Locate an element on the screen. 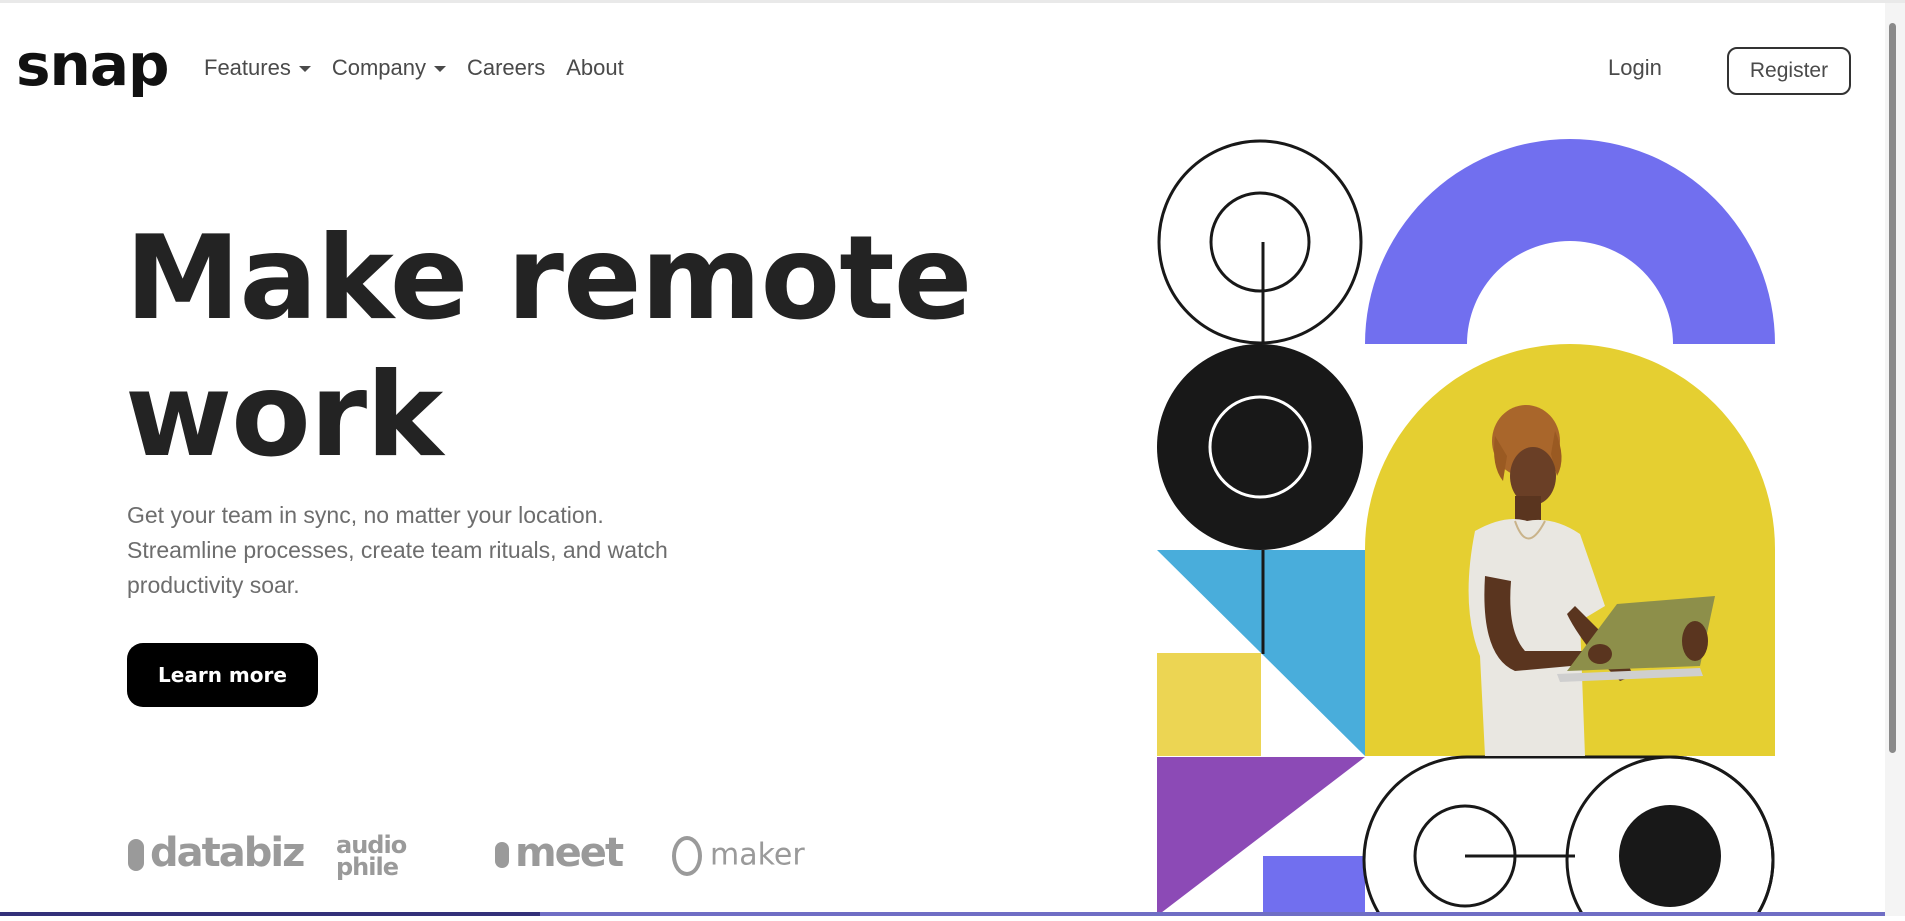 The height and width of the screenshot is (921, 1905). white-ring is located at coordinates (1260, 447).